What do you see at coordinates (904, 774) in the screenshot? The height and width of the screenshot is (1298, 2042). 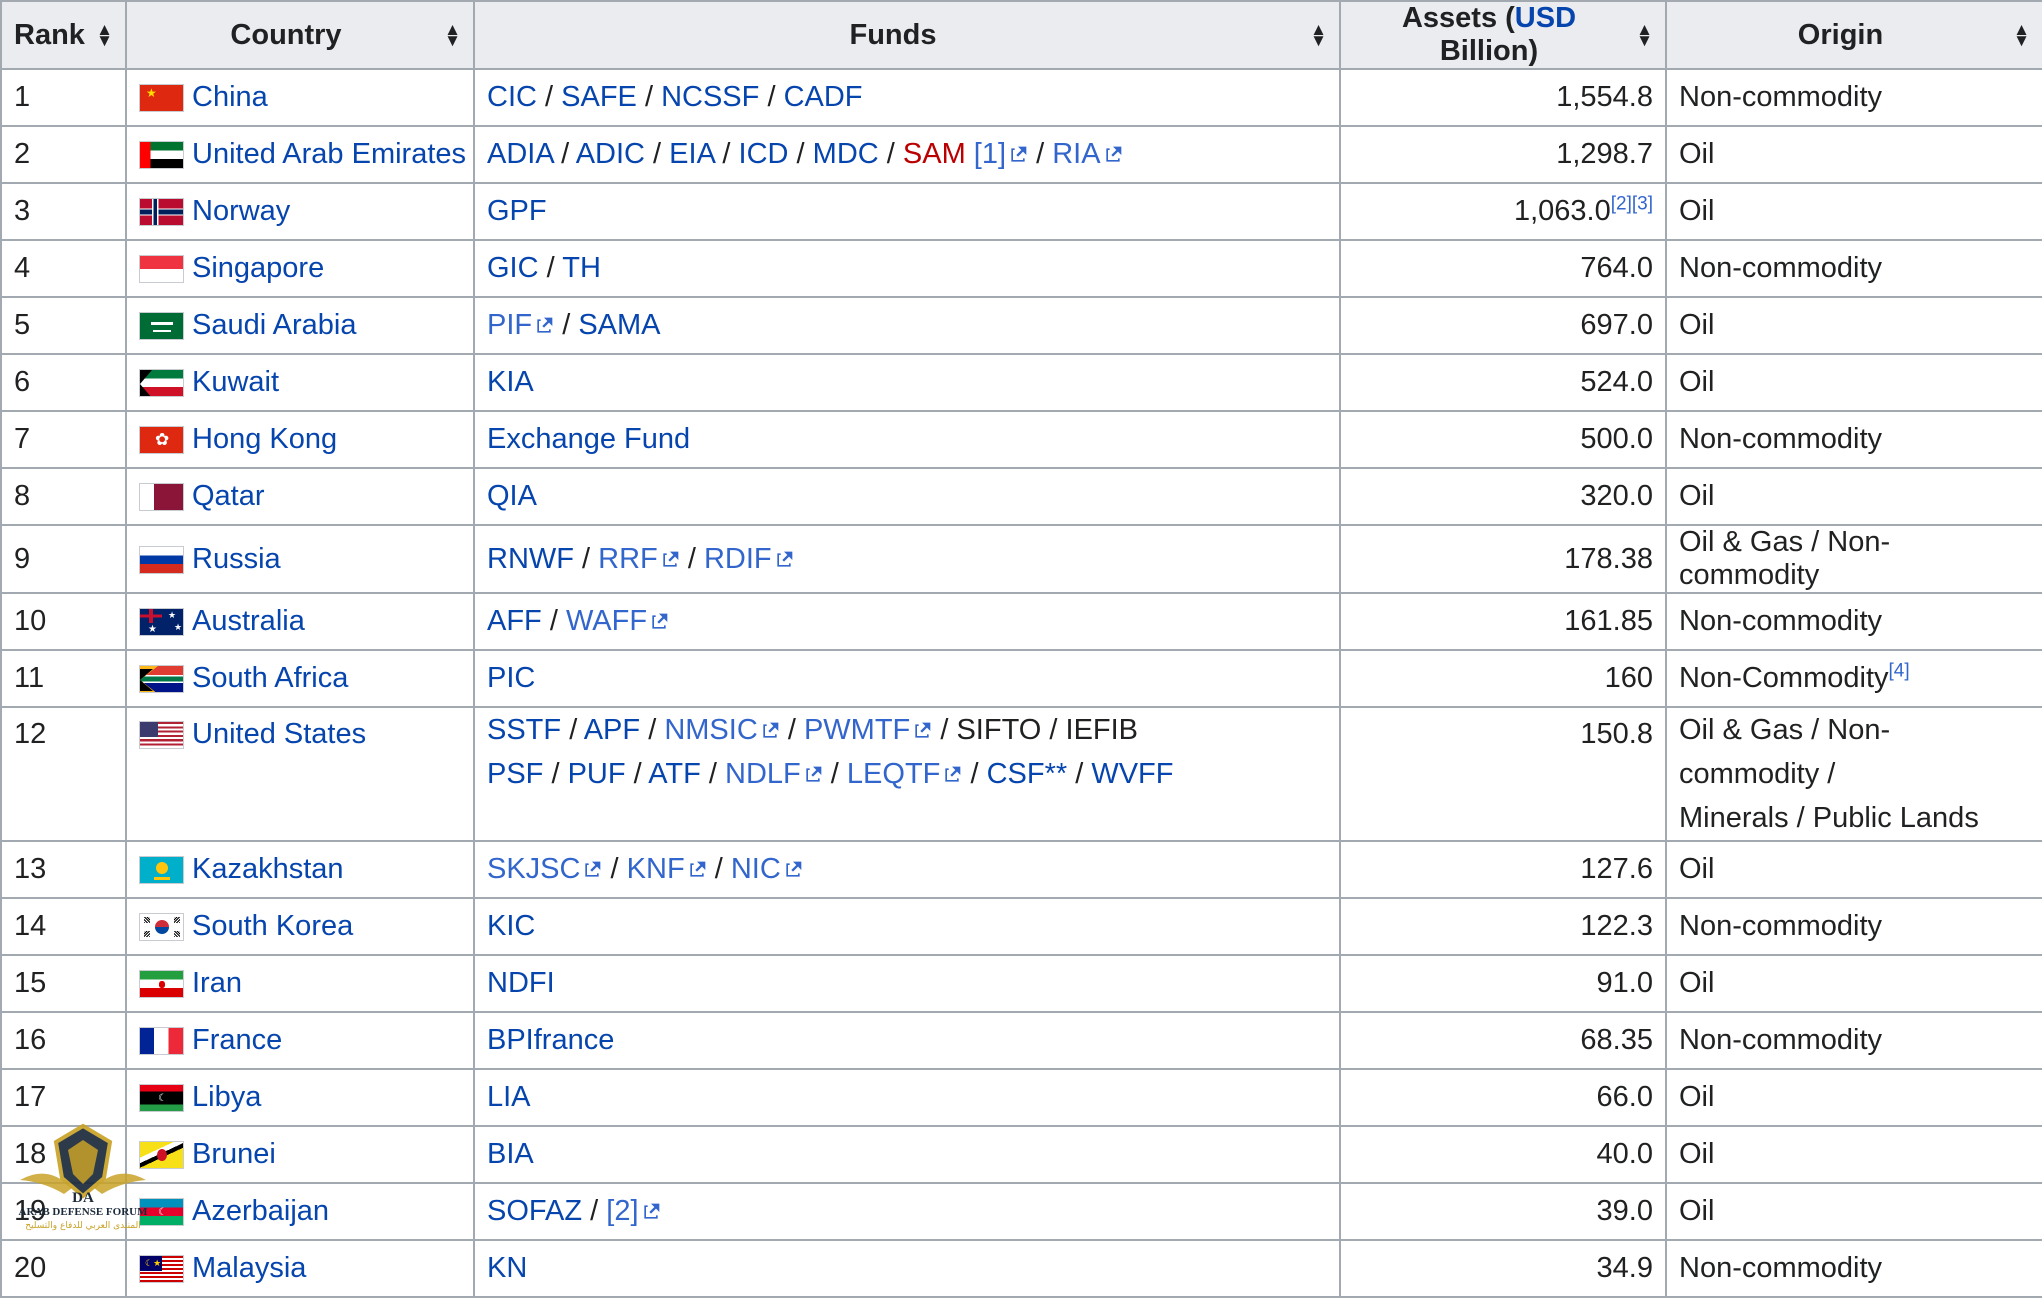 I see `fund-external-link: LEQTF` at bounding box center [904, 774].